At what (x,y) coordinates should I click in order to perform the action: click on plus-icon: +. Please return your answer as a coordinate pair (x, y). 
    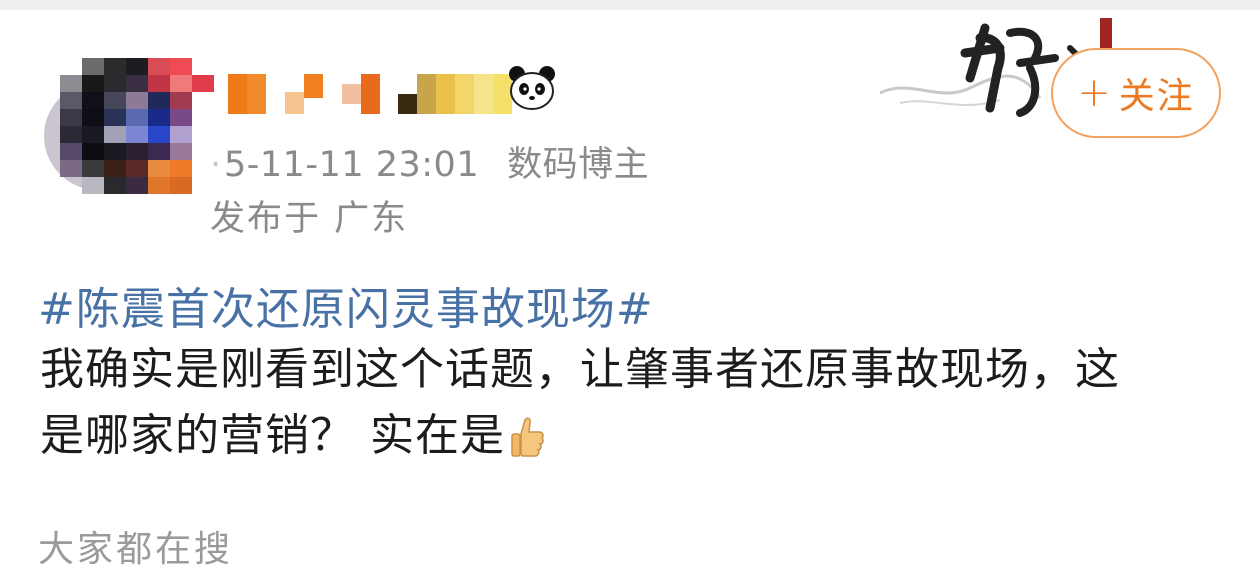
    Looking at the image, I should click on (1095, 93).